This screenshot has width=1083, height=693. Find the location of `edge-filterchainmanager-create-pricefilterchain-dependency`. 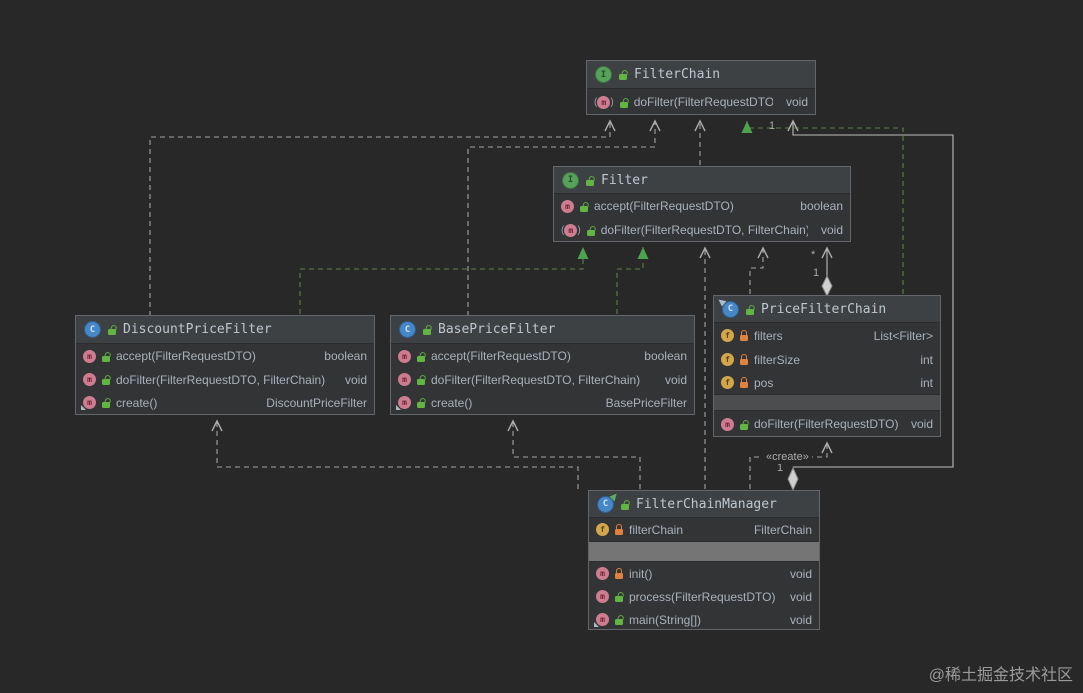

edge-filterchainmanager-create-pricefilterchain-dependency is located at coordinates (791, 465).